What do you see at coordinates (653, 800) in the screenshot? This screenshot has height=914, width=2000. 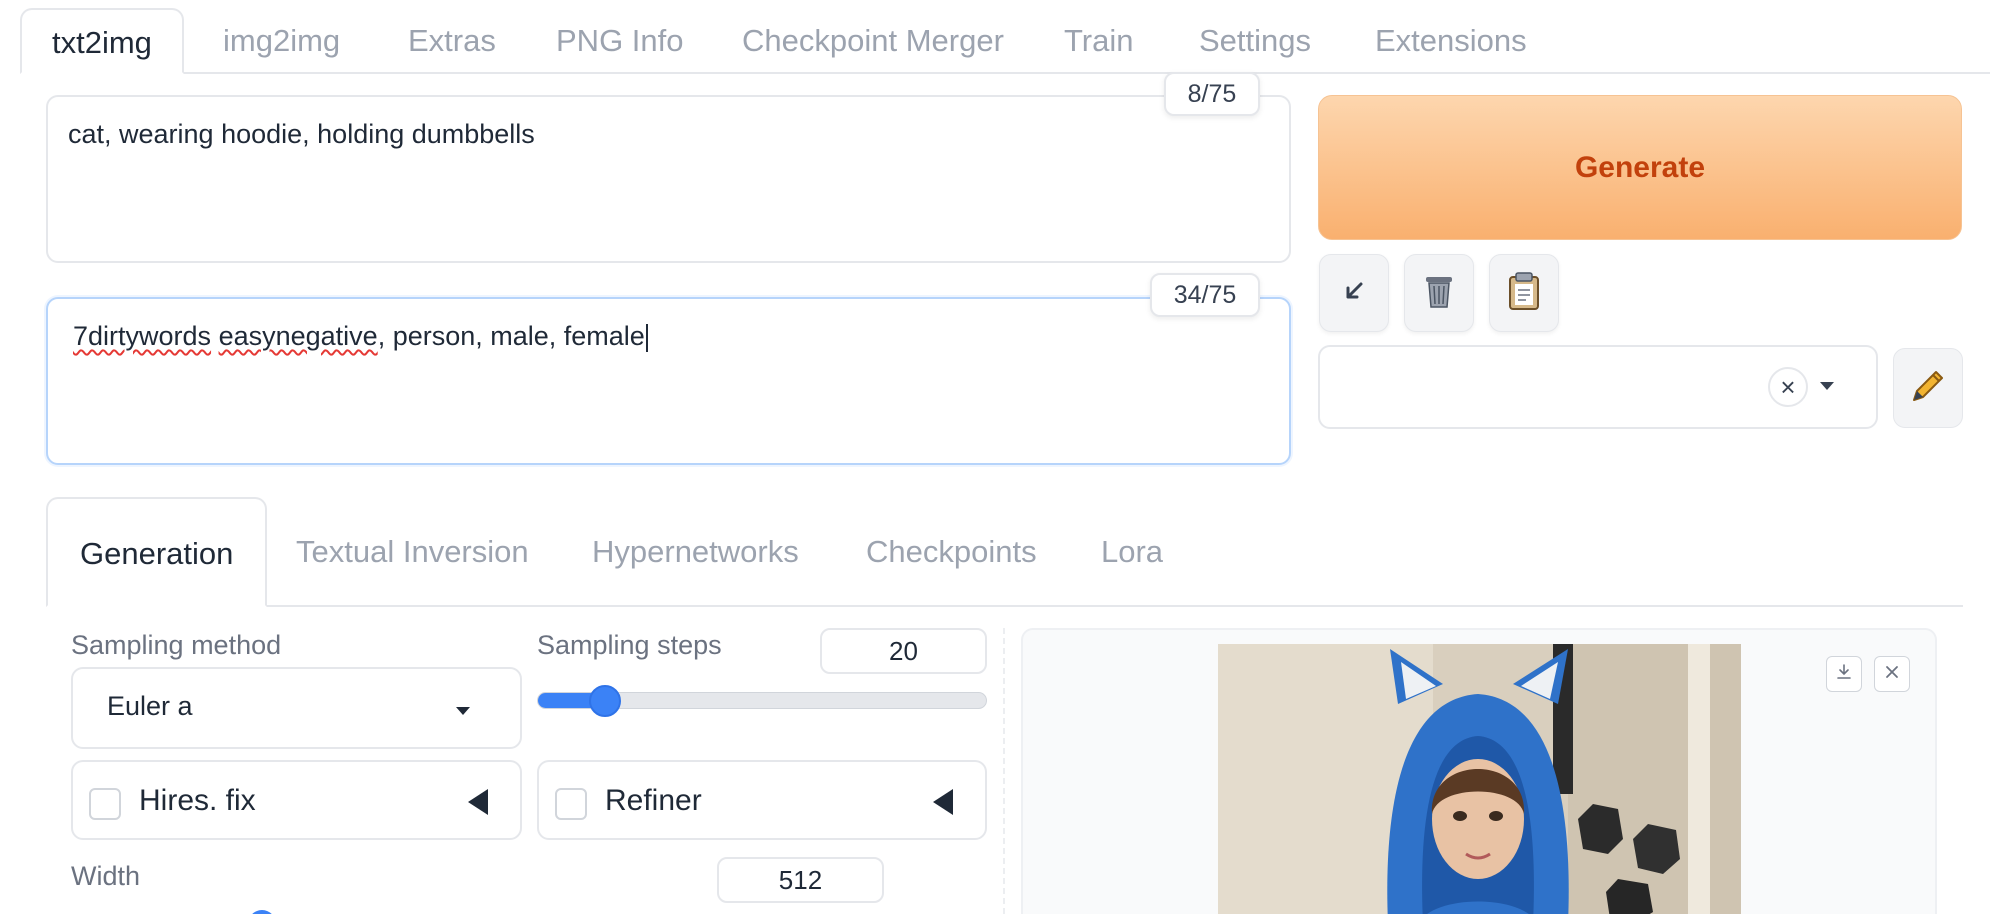 I see `refiner-label: Refiner` at bounding box center [653, 800].